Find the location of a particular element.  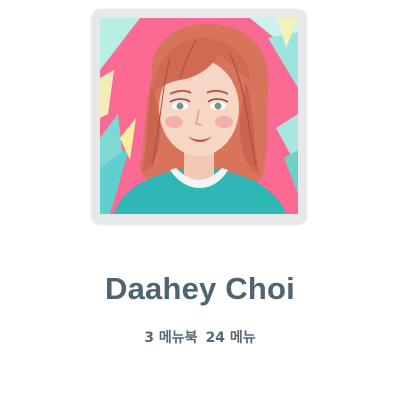

profile-name: Daahey Choi is located at coordinates (200, 288).